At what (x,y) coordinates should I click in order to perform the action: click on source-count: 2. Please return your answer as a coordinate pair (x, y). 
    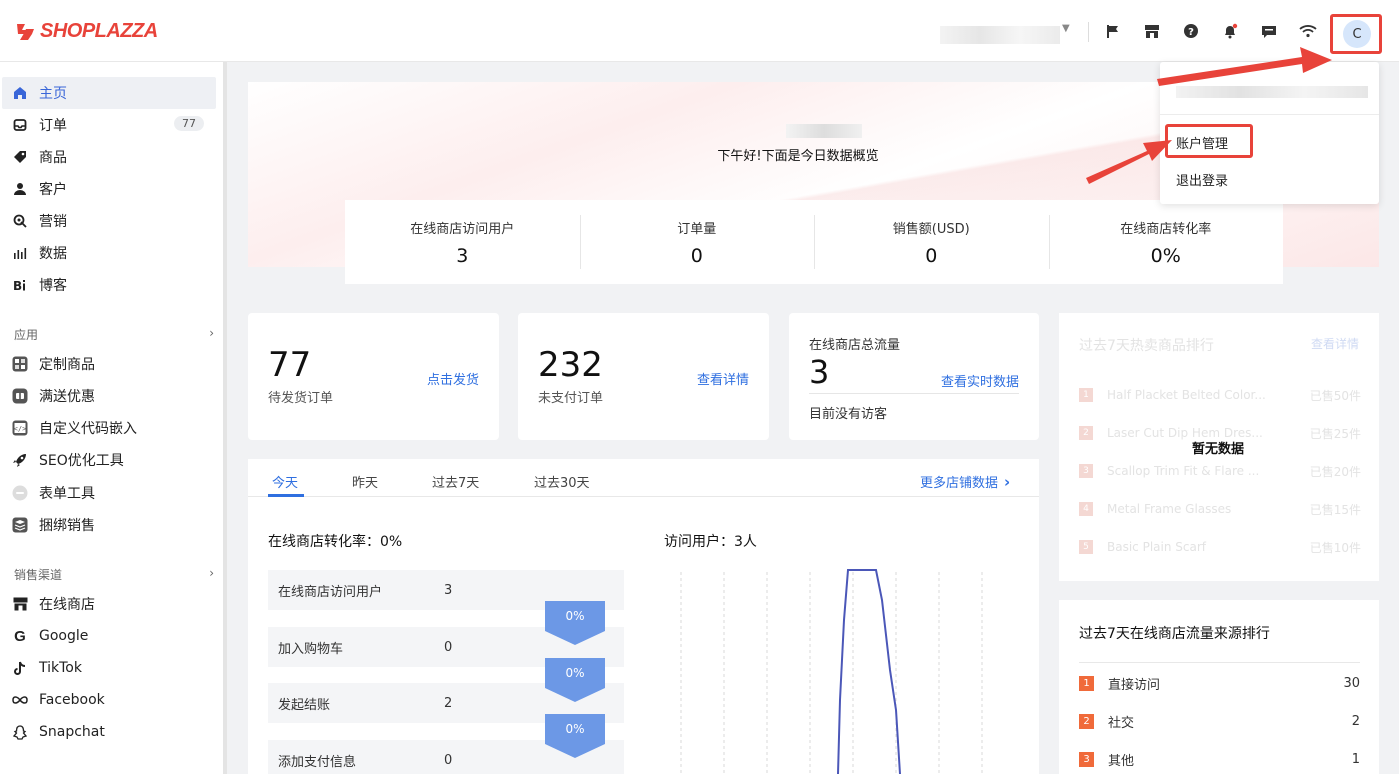
    Looking at the image, I should click on (1355, 721).